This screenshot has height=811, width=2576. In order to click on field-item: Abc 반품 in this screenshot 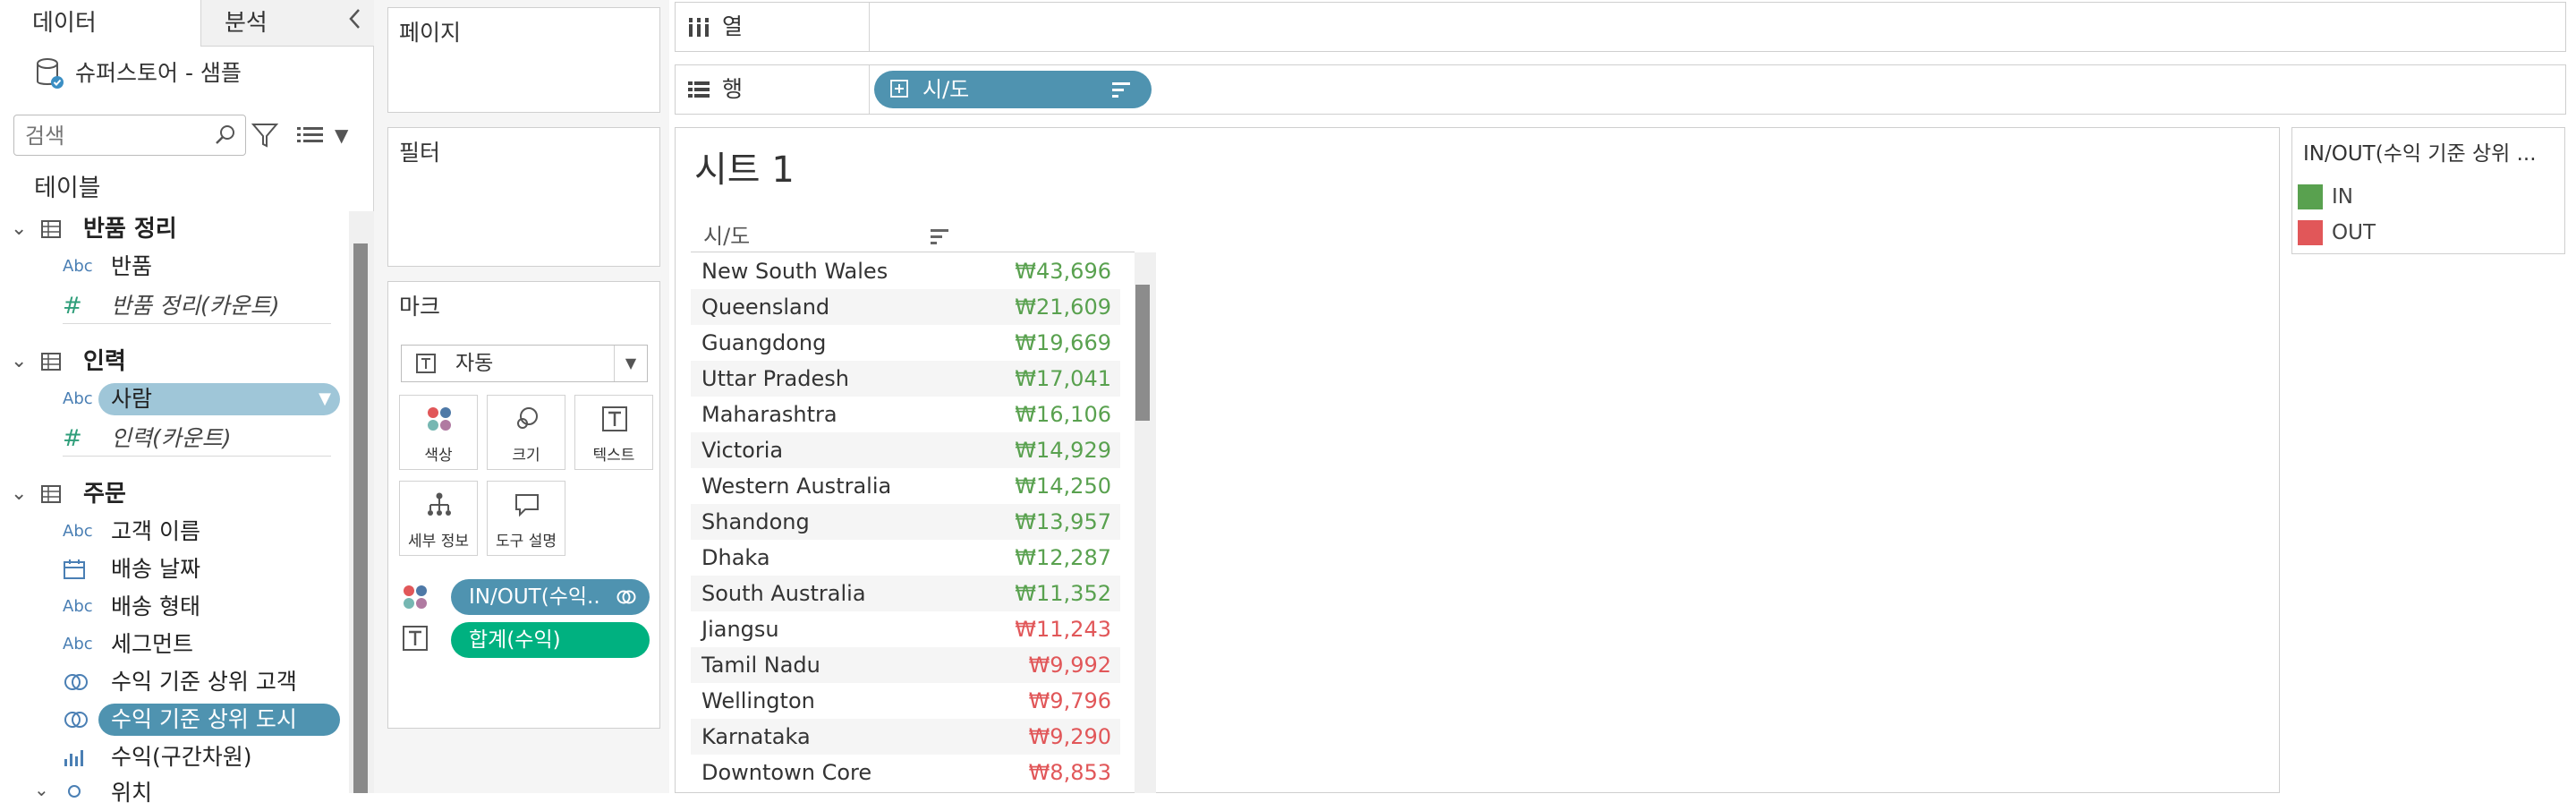, I will do `click(174, 267)`.